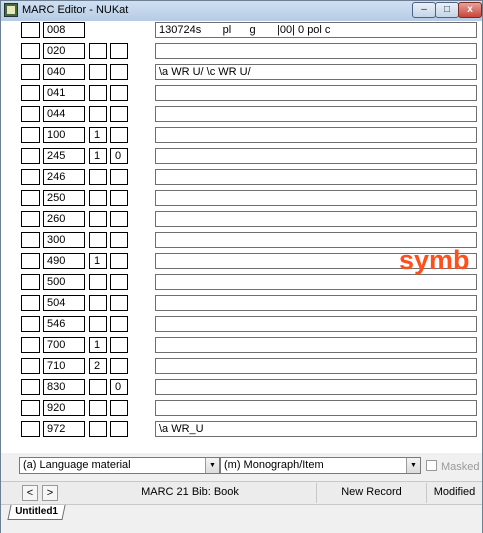 The width and height of the screenshot is (483, 533). I want to click on next-record-button: >, so click(50, 493).